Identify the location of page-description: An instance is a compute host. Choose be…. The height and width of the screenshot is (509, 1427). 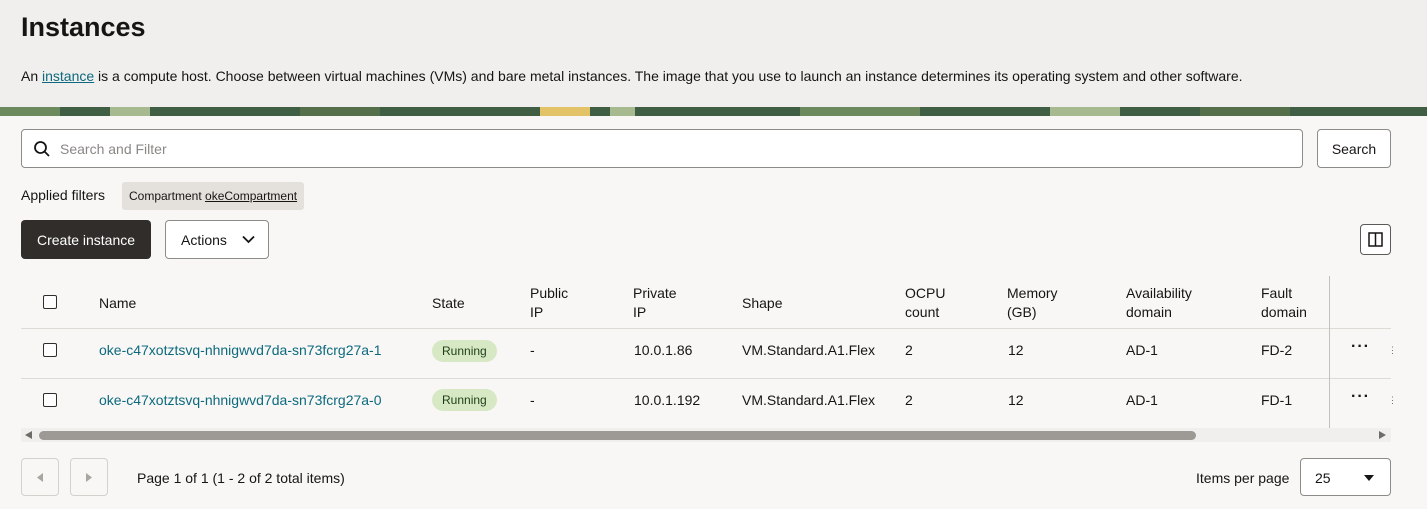
(632, 76).